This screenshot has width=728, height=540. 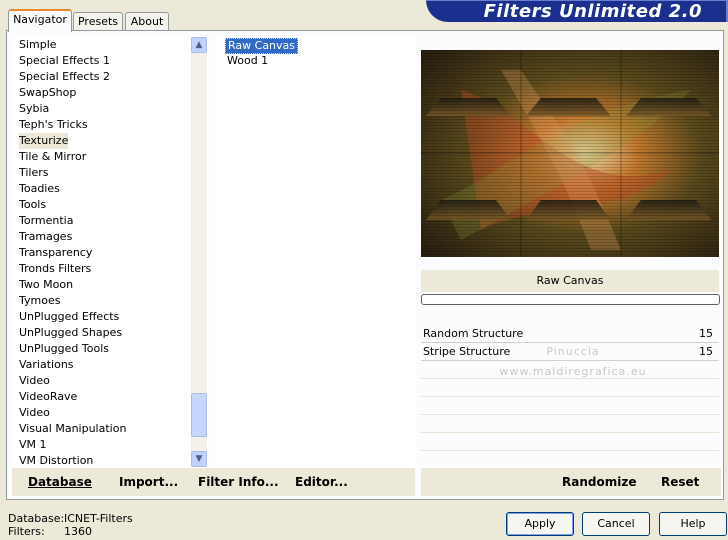 What do you see at coordinates (199, 459) in the screenshot?
I see `scroll-down-button: ▼` at bounding box center [199, 459].